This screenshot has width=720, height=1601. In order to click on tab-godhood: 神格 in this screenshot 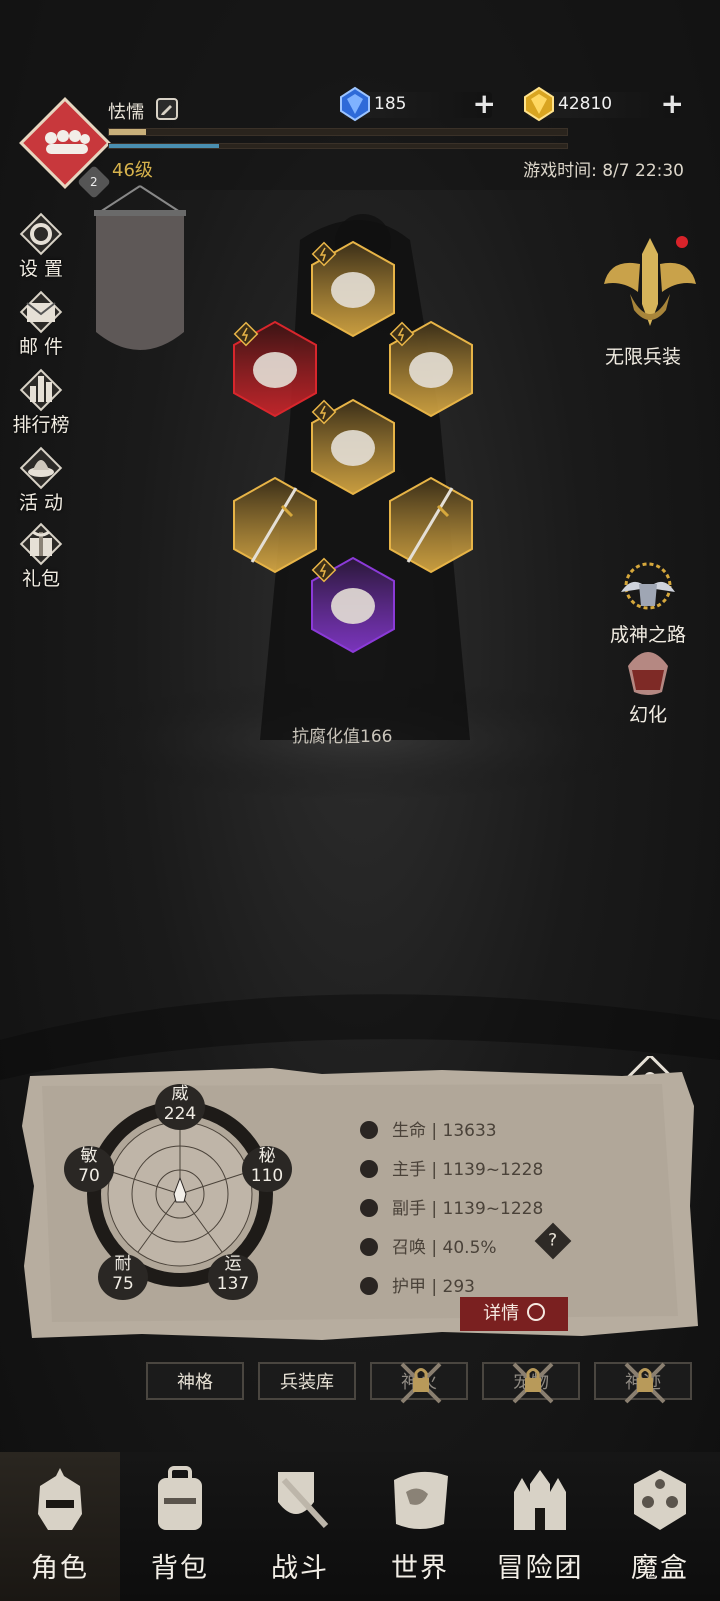, I will do `click(195, 1381)`.